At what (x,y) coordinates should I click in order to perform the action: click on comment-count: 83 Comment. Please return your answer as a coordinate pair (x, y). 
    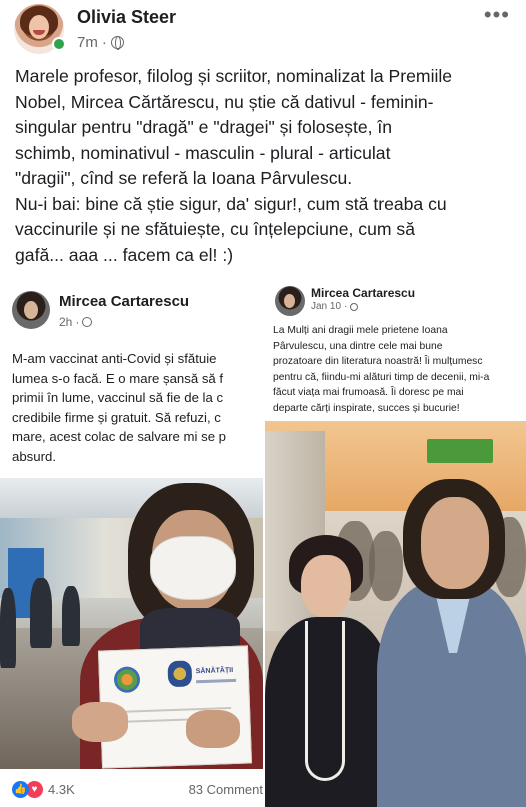
    Looking at the image, I should click on (226, 789).